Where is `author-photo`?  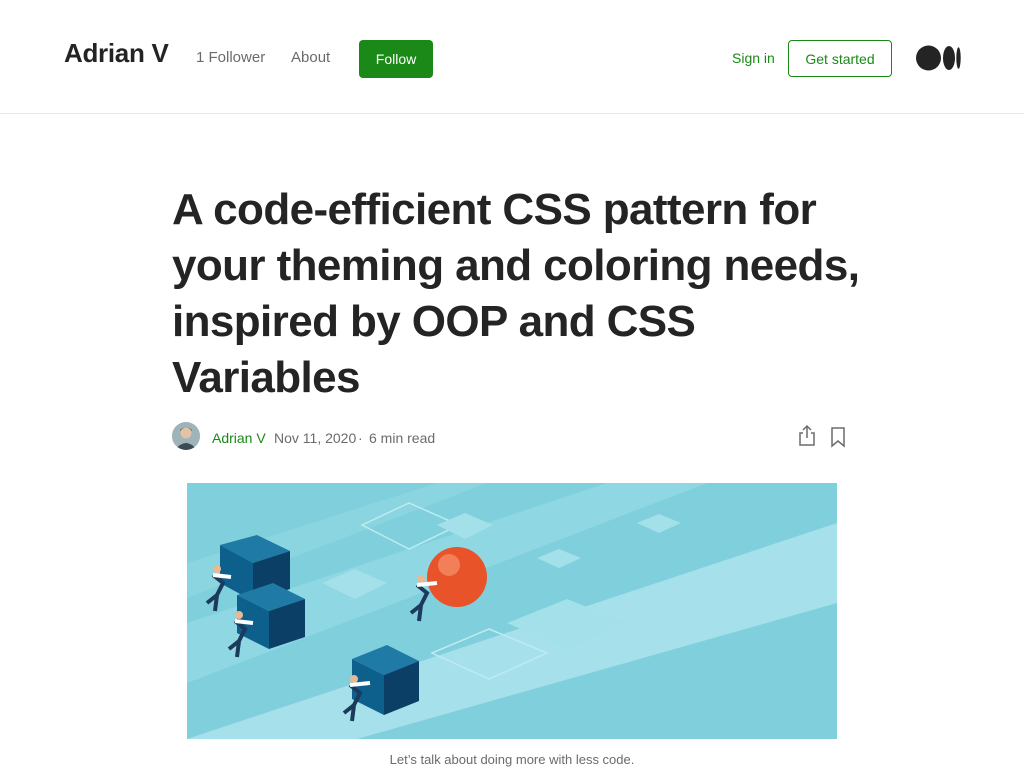 author-photo is located at coordinates (186, 436).